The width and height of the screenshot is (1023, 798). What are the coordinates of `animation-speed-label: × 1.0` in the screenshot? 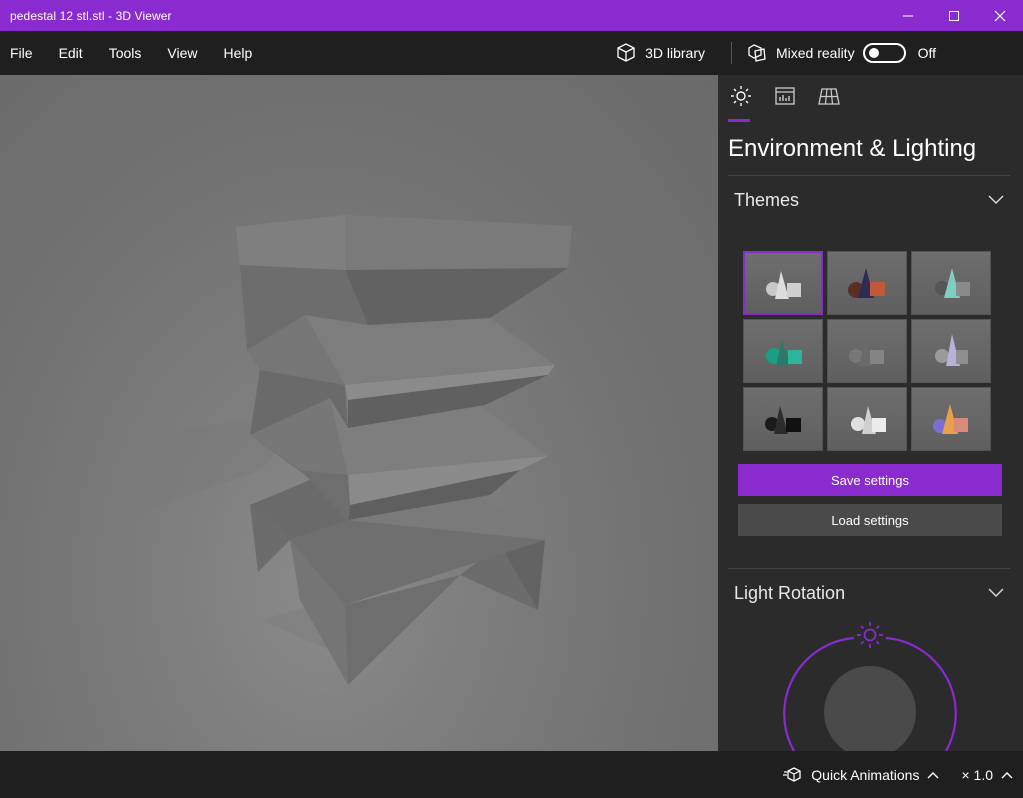 It's located at (977, 774).